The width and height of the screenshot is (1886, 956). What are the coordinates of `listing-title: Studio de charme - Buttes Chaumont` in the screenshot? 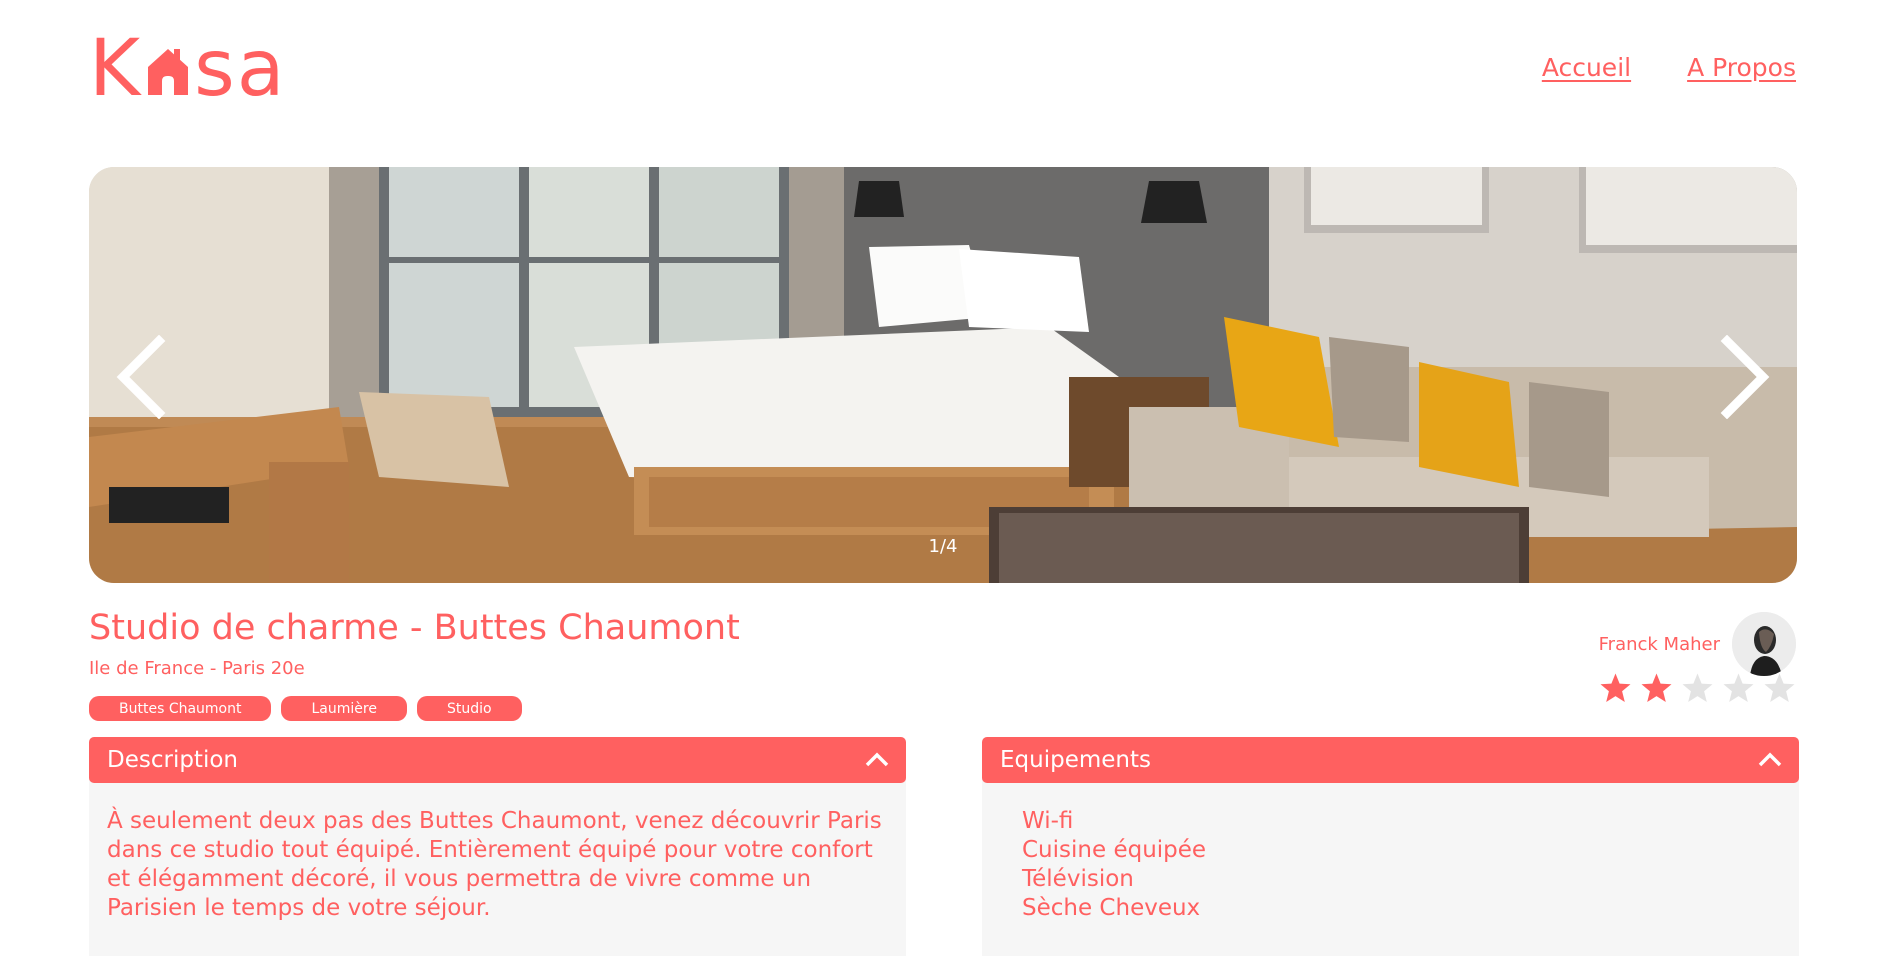 It's located at (414, 628).